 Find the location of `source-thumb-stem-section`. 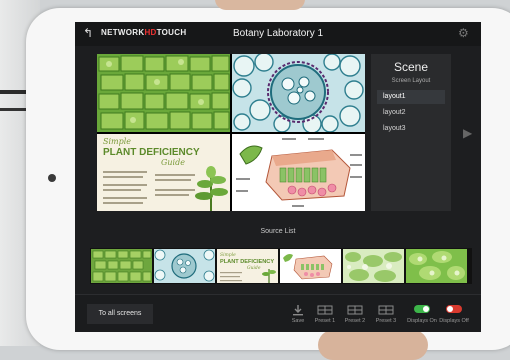

source-thumb-stem-section is located at coordinates (184, 266).